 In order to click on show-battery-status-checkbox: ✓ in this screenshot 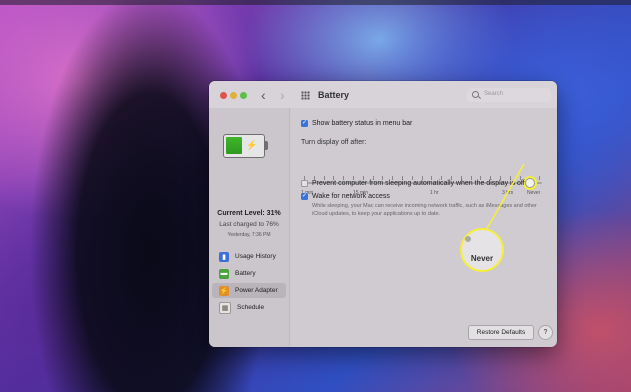, I will do `click(304, 123)`.